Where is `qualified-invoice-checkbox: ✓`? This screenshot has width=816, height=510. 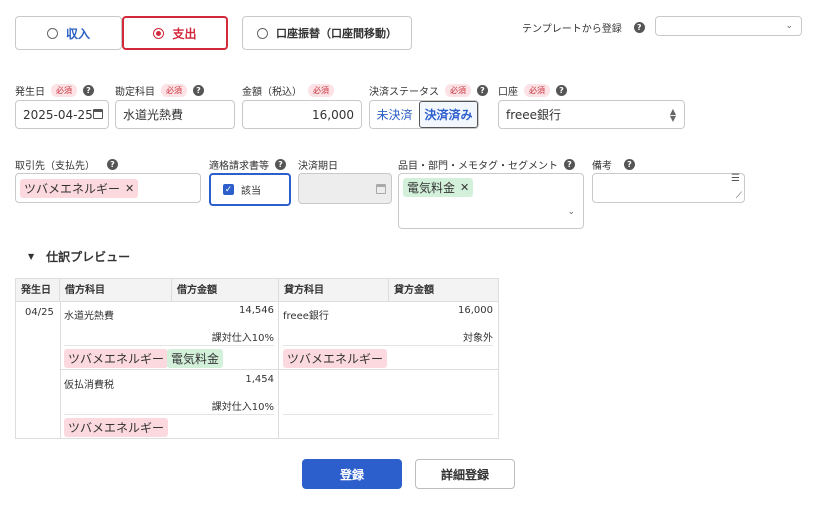 qualified-invoice-checkbox: ✓ is located at coordinates (228, 189).